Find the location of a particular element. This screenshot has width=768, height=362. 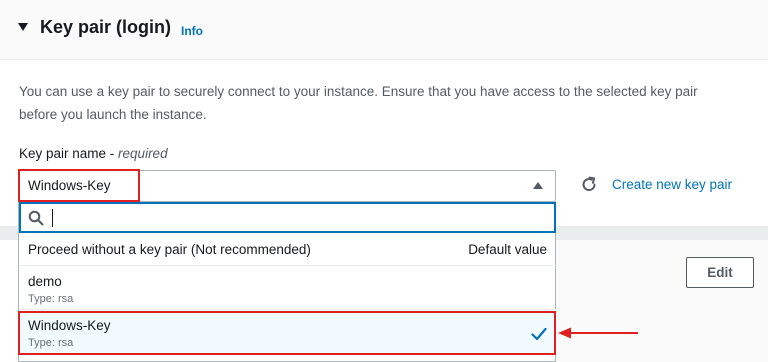

default-value-tag: Default value is located at coordinates (507, 249).